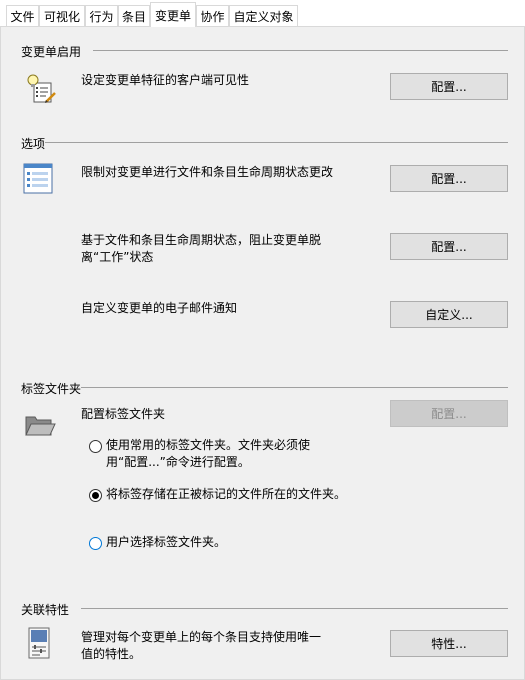 This screenshot has height=680, width=525. I want to click on tab-collaborate: 协作, so click(212, 15).